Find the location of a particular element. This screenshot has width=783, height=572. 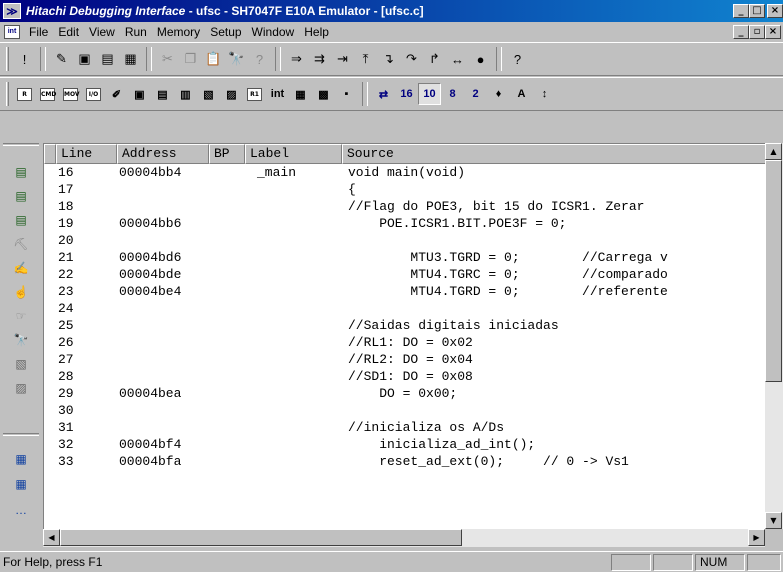

step-over-button: ↷ is located at coordinates (411, 59).